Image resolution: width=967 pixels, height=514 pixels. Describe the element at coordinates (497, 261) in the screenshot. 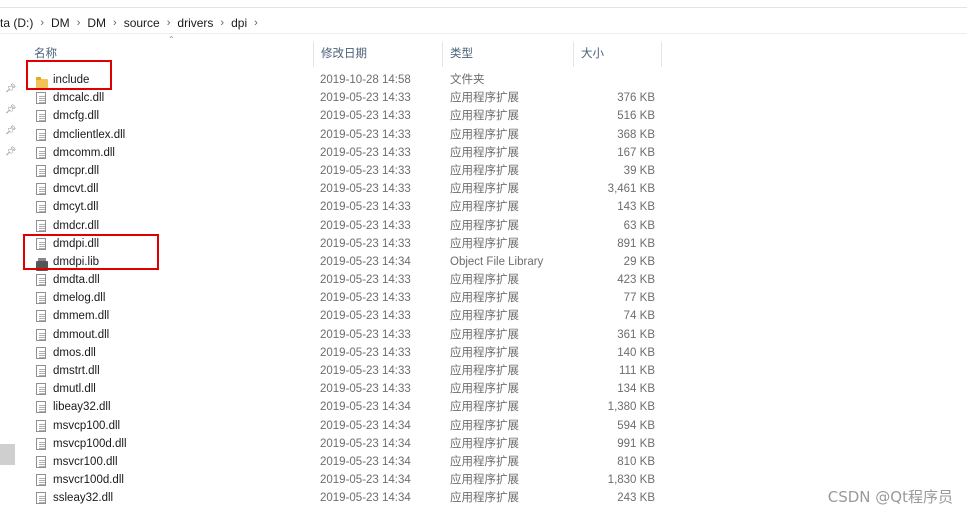

I see `file-type: Object File Library` at that location.